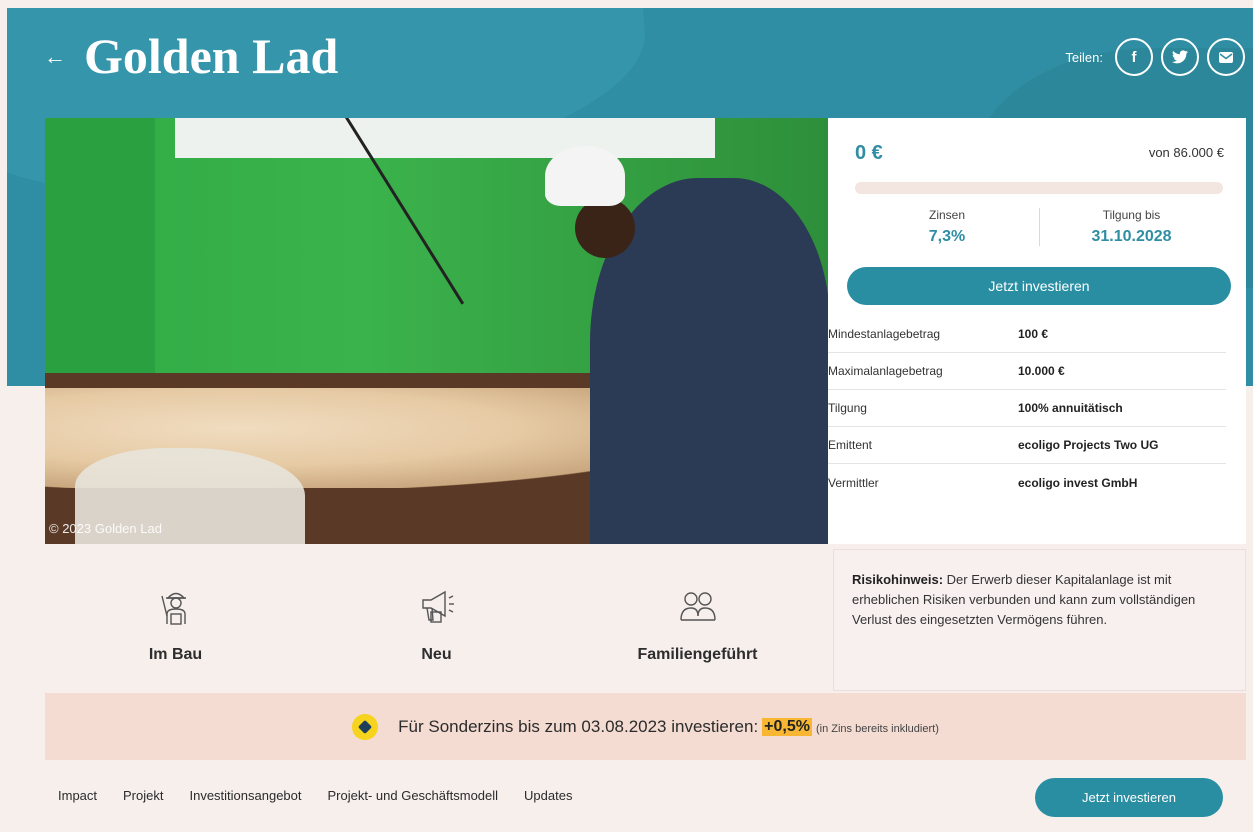 The image size is (1253, 832). What do you see at coordinates (1041, 371) in the screenshot?
I see `fact-value: 10.000 €` at bounding box center [1041, 371].